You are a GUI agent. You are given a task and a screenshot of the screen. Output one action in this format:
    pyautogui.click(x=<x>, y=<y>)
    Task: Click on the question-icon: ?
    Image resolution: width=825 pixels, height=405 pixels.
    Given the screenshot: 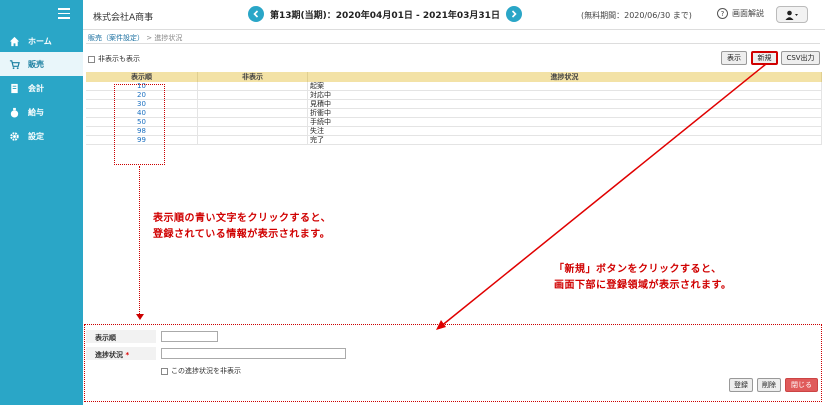 What is the action you would take?
    pyautogui.click(x=722, y=13)
    